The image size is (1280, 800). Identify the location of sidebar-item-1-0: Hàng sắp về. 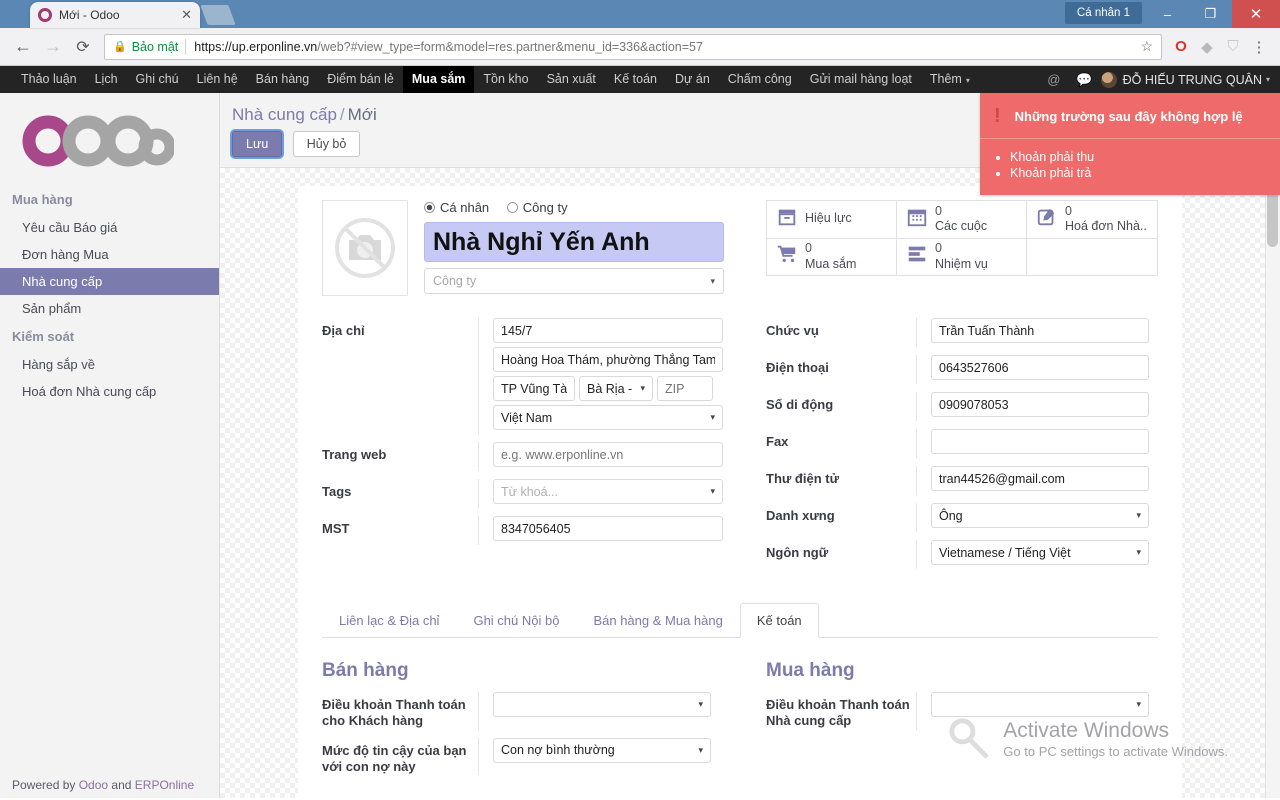
(109, 364).